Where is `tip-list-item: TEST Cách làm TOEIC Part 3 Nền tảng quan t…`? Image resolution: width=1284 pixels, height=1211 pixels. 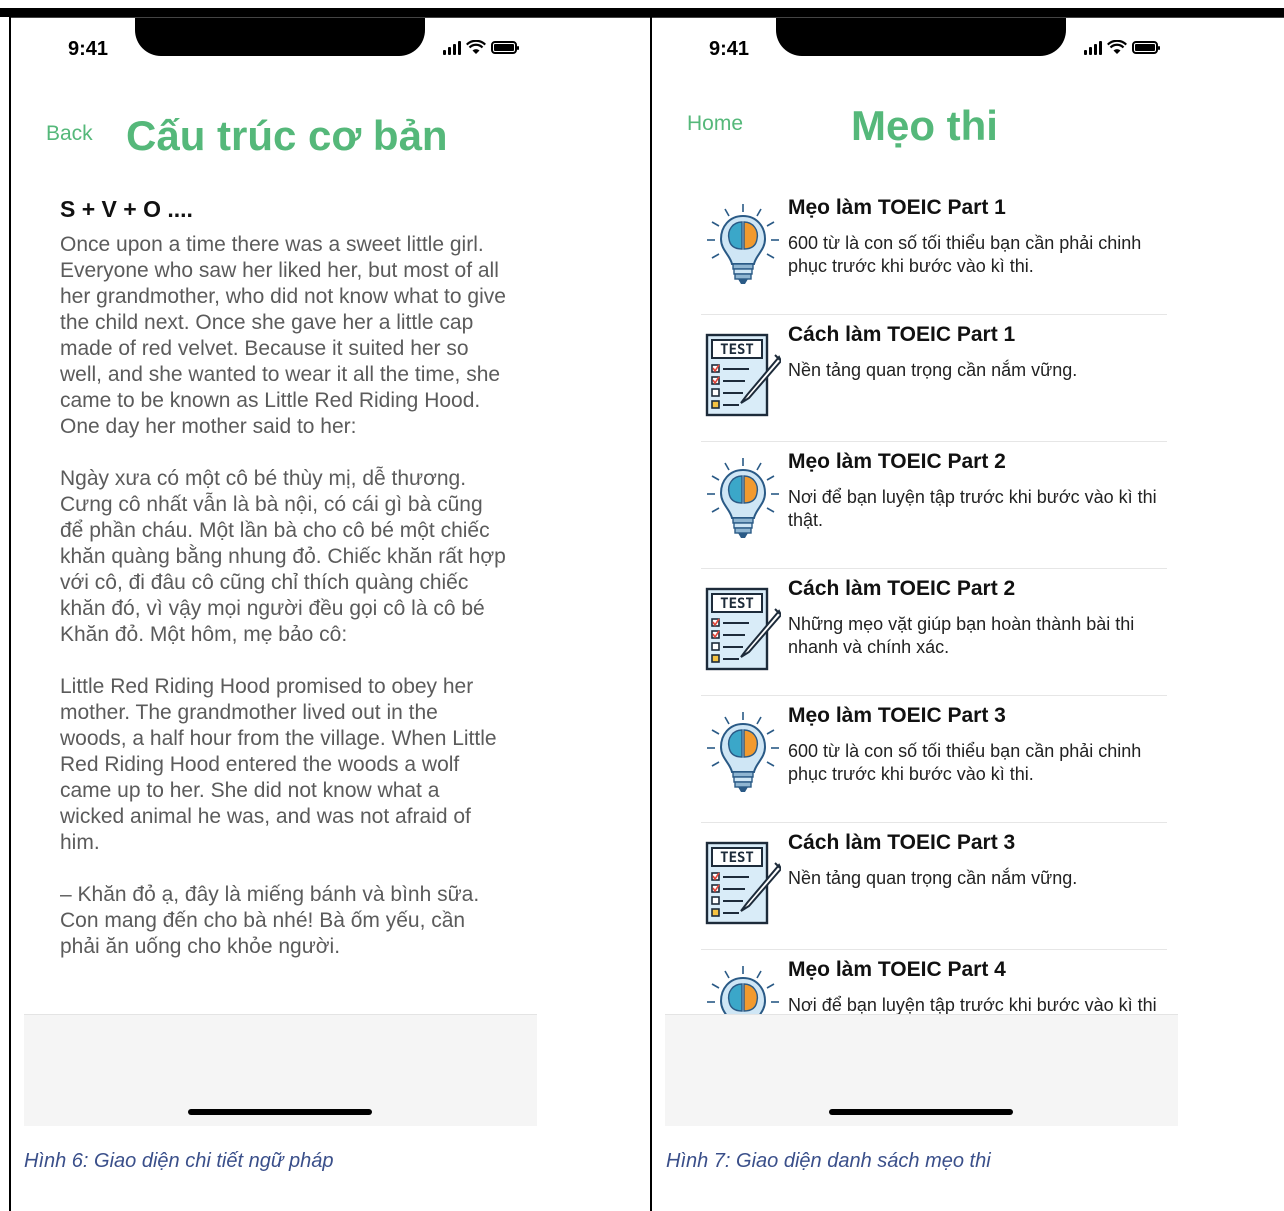
tip-list-item: TEST Cách làm TOEIC Part 3 Nền tảng quan t… is located at coordinates (934, 886).